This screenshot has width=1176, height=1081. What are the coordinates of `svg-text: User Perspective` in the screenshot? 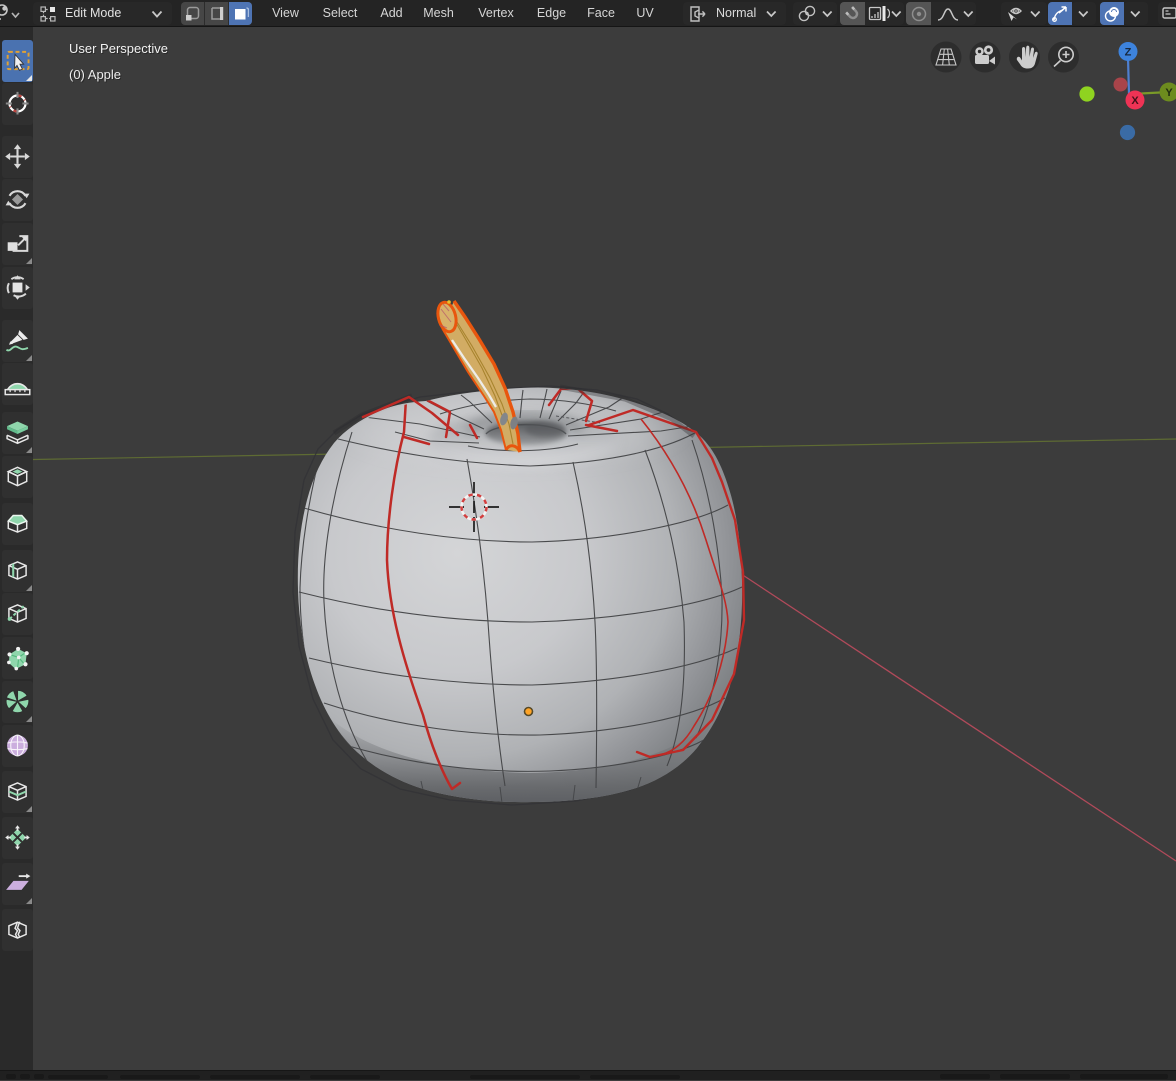 It's located at (118, 48).